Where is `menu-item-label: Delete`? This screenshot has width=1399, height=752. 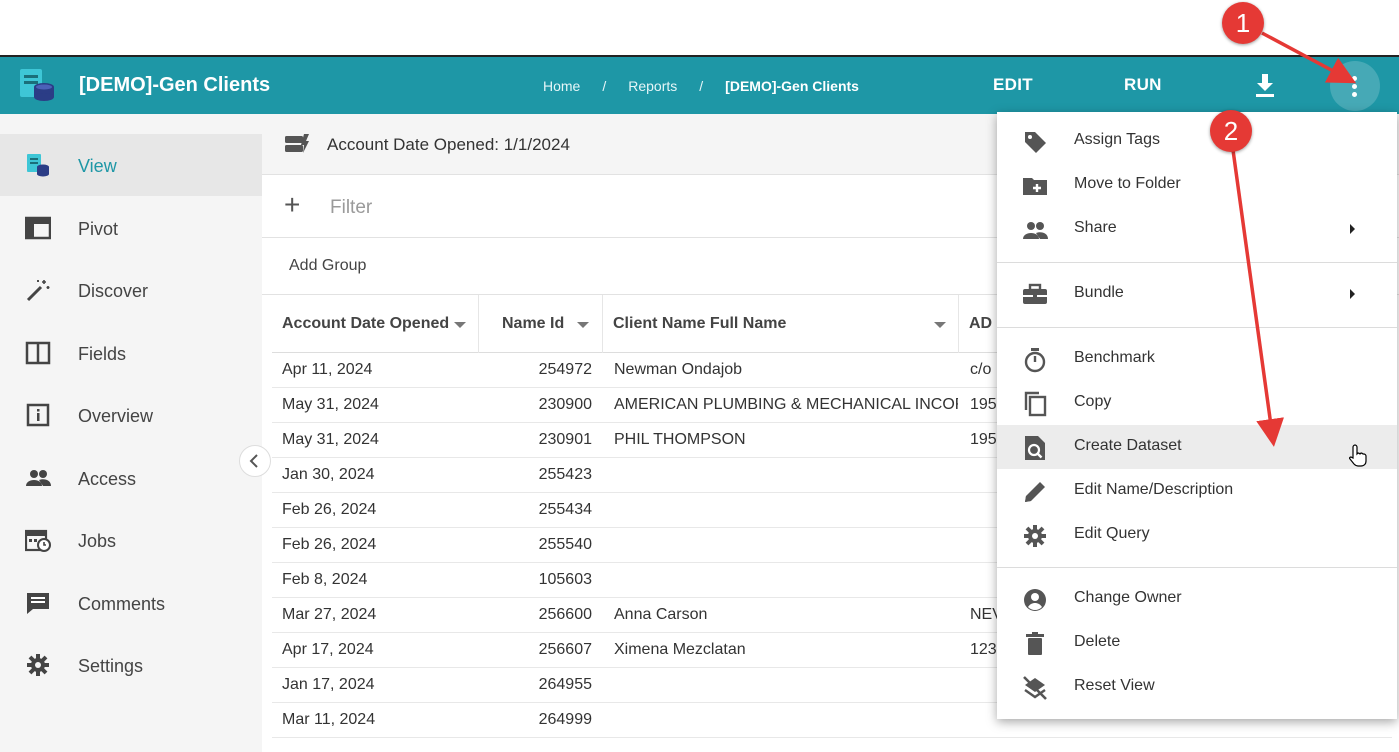
menu-item-label: Delete is located at coordinates (1097, 641).